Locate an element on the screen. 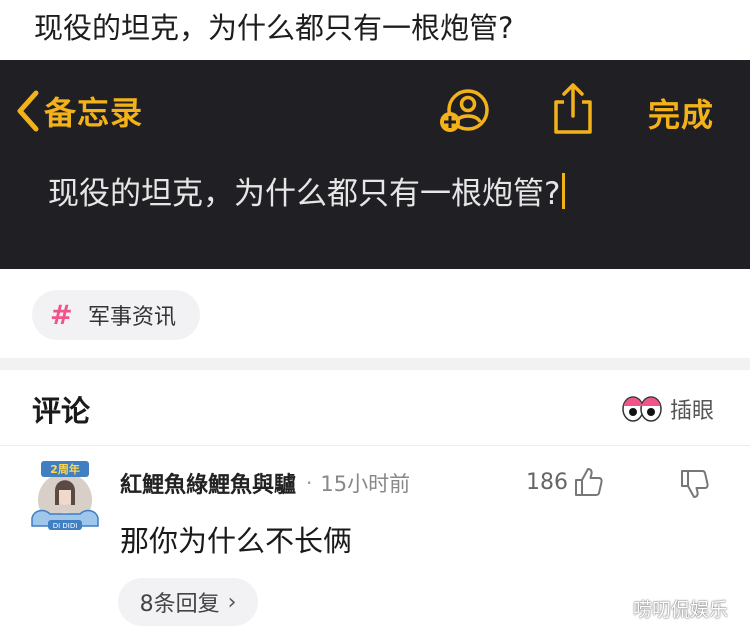 The image size is (750, 632). add-person-icon is located at coordinates (464, 110).